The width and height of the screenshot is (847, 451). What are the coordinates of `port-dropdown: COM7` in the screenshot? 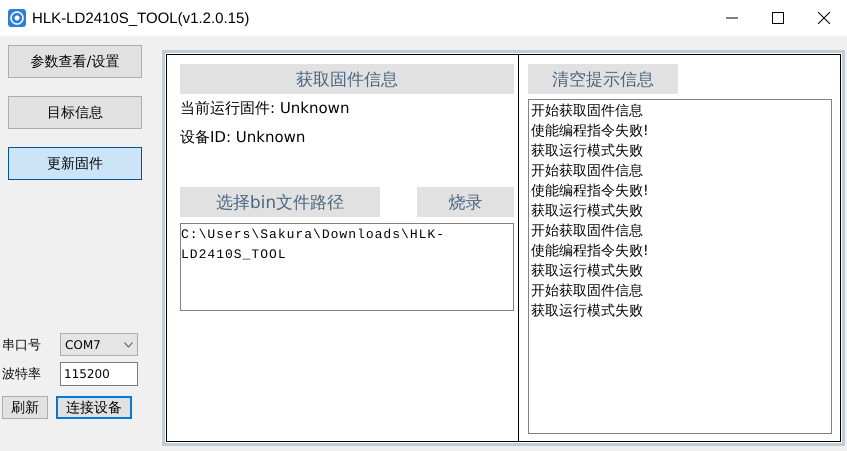 It's located at (99, 344).